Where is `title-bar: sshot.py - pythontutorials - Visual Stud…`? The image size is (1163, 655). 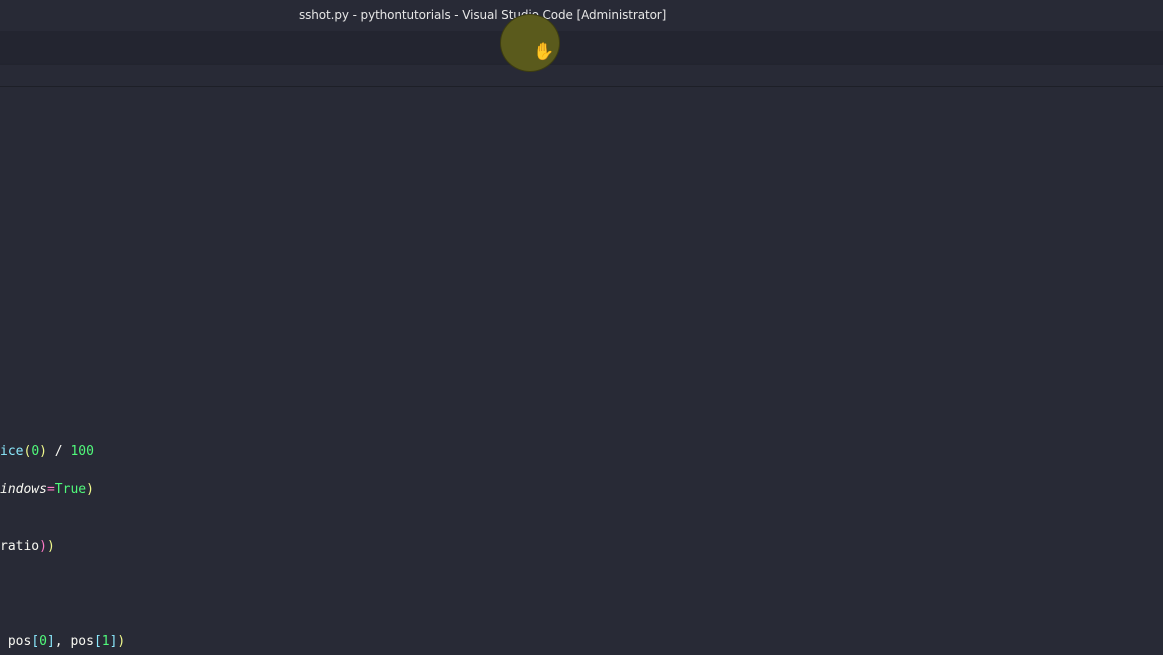
title-bar: sshot.py - pythontutorials - Visual Stud… is located at coordinates (581, 15).